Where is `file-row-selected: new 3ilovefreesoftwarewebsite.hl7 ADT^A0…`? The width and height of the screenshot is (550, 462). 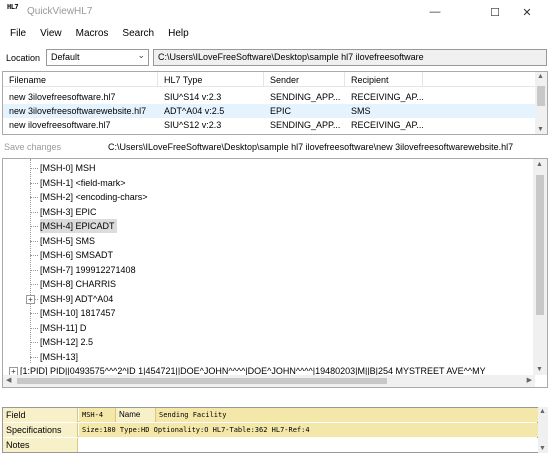 file-row-selected: new 3ilovefreesoftwarewebsite.hl7 ADT^A0… is located at coordinates (269, 111).